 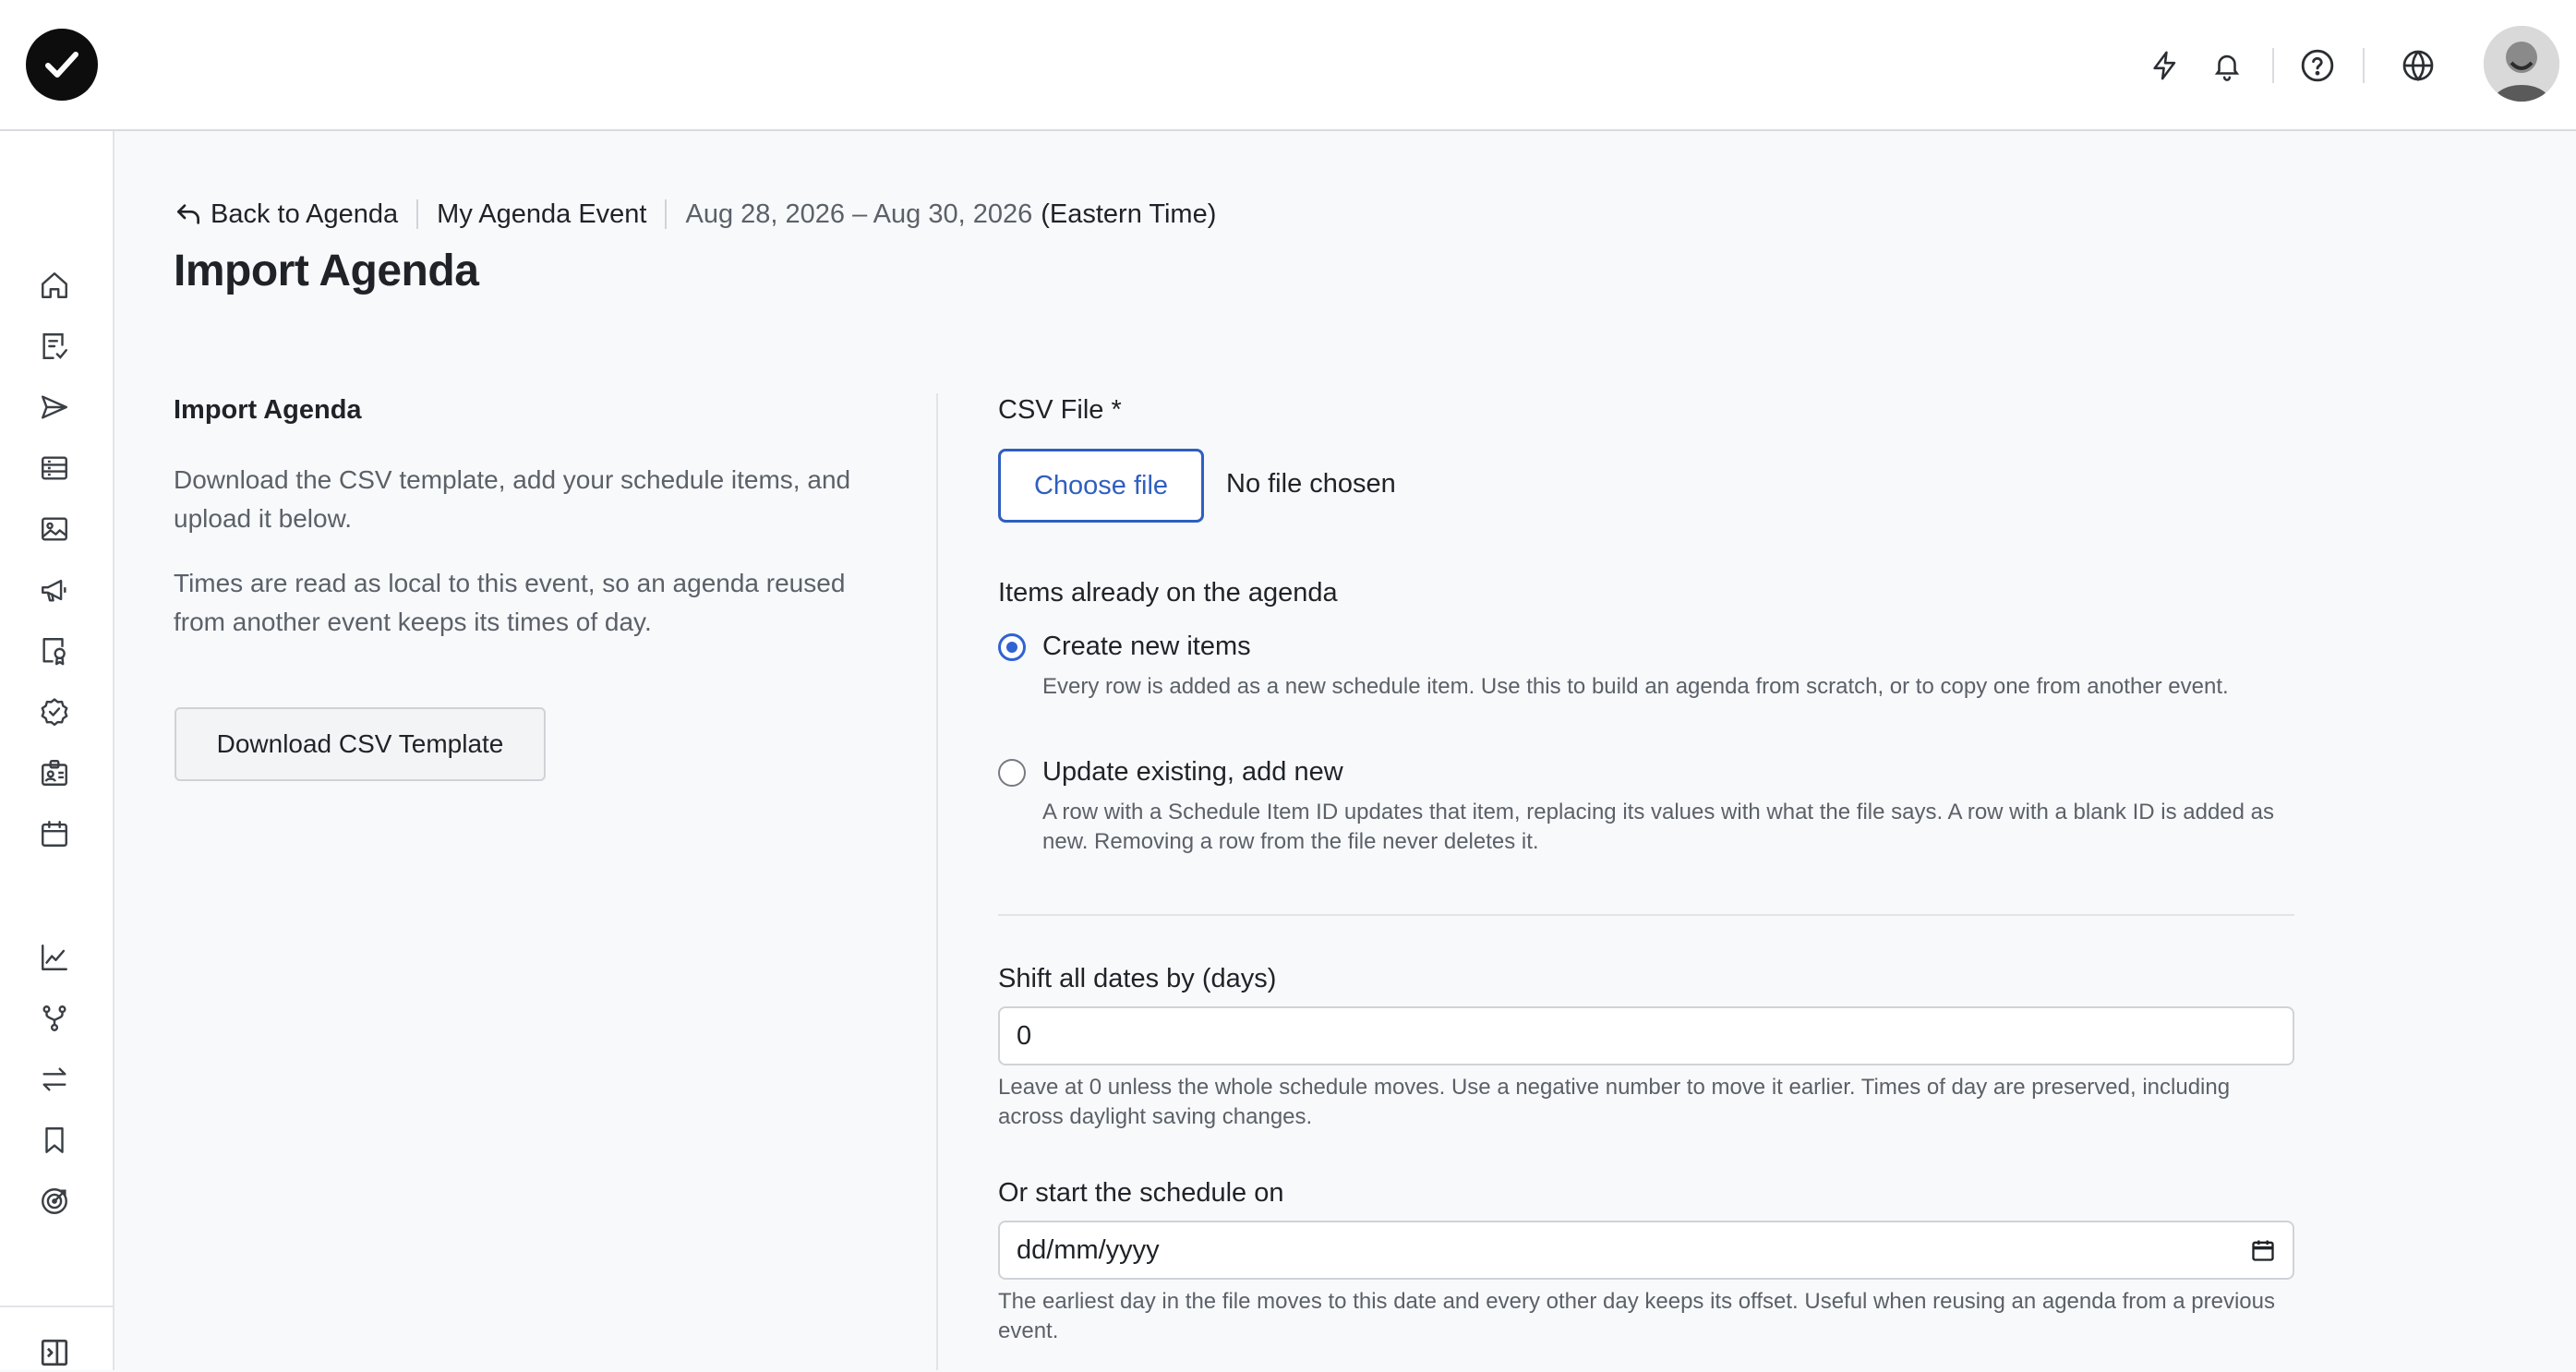 What do you see at coordinates (57, 750) in the screenshot?
I see `sidebar-nav` at bounding box center [57, 750].